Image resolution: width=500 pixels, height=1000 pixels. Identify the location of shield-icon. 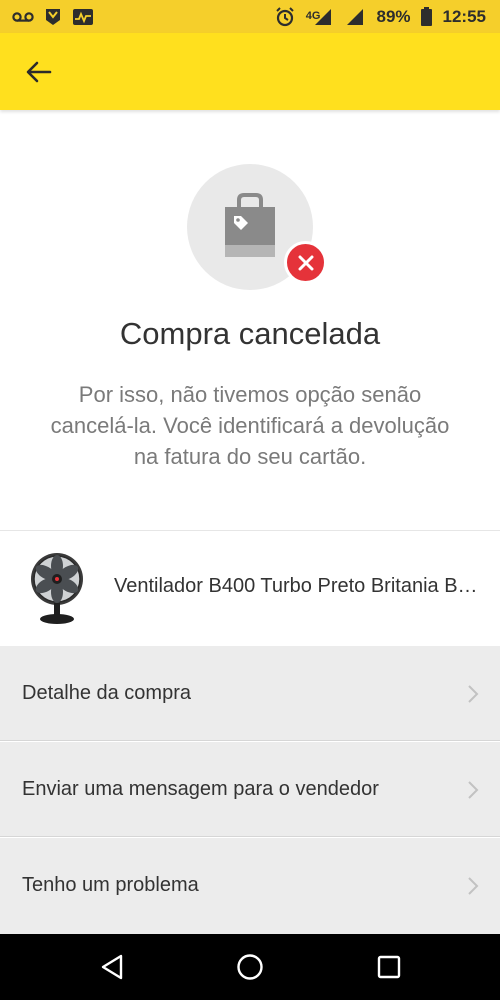
(53, 17).